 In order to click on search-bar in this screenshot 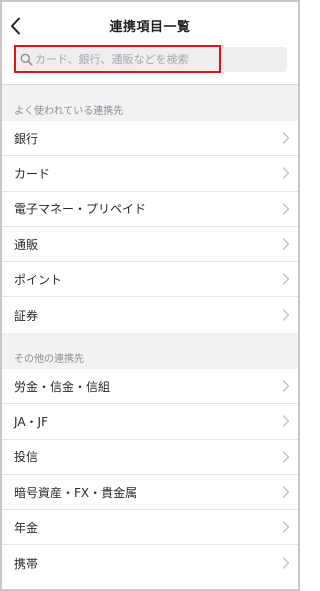, I will do `click(151, 59)`.